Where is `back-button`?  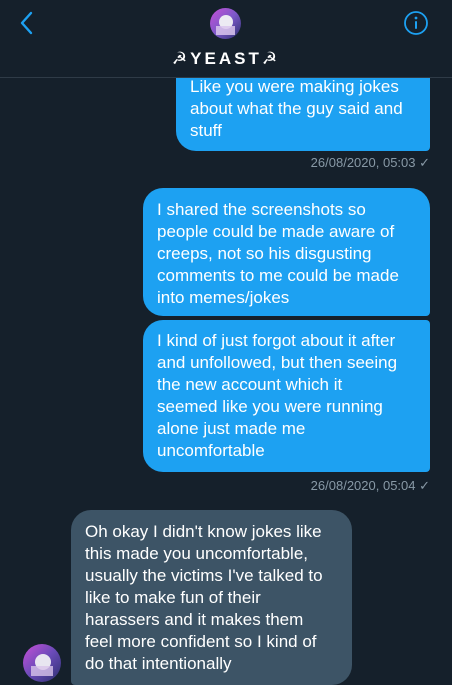
back-button is located at coordinates (27, 23).